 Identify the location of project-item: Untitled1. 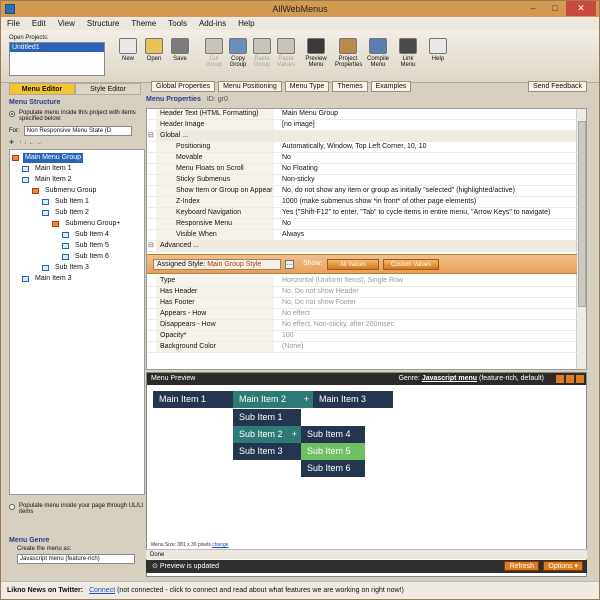
(57, 47).